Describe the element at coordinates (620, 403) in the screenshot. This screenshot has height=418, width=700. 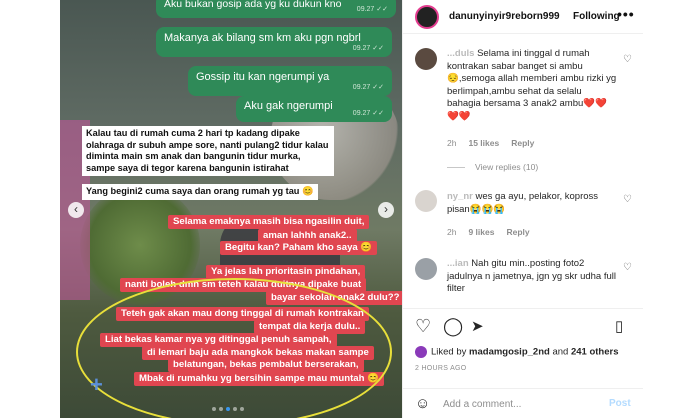
I see `post-comment-button: Post` at that location.